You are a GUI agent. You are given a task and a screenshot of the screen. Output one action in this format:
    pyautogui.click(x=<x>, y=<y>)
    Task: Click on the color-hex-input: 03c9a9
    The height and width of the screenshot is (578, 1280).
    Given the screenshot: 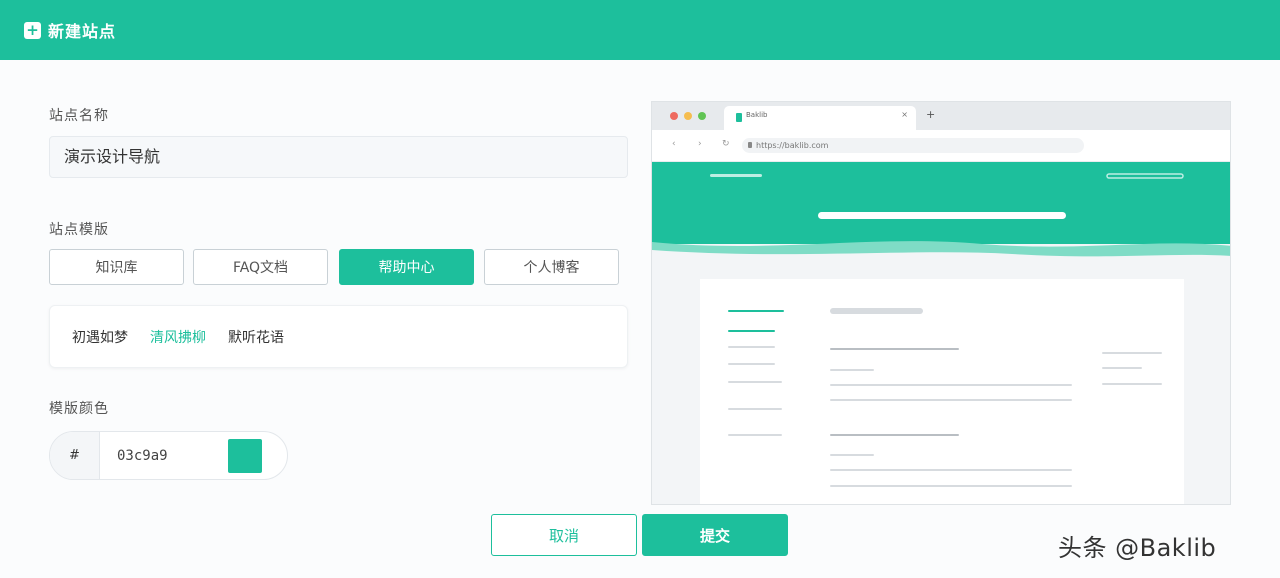 What is the action you would take?
    pyautogui.click(x=172, y=456)
    